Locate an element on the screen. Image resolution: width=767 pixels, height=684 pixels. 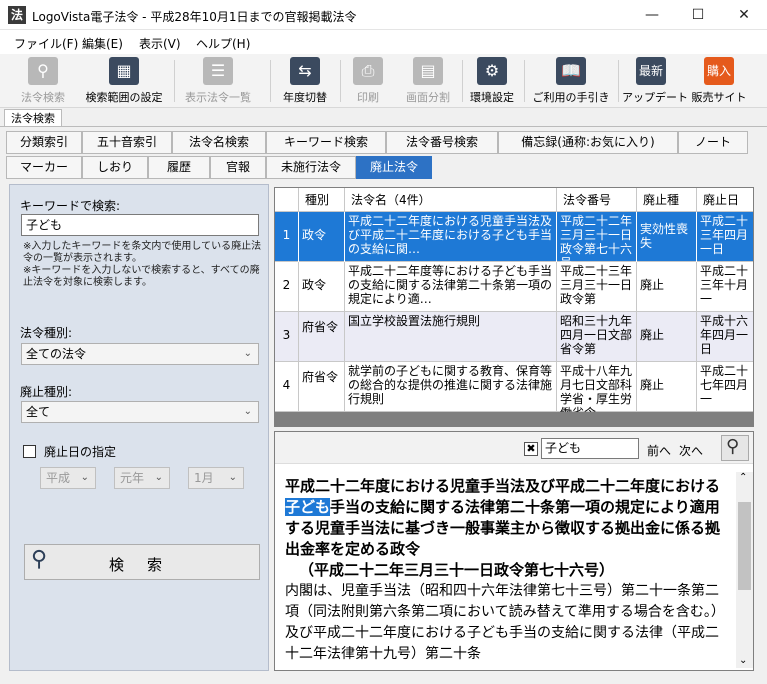
tab-notes: ノート is located at coordinates (713, 142).